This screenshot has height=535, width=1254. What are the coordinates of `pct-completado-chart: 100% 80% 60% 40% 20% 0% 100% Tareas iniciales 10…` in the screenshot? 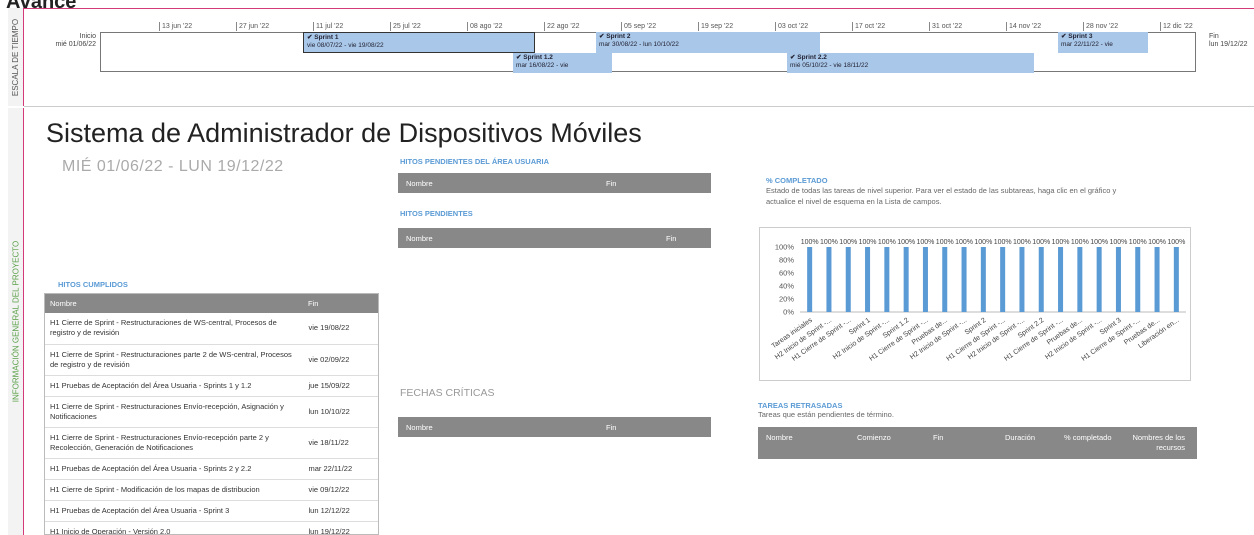 It's located at (975, 304).